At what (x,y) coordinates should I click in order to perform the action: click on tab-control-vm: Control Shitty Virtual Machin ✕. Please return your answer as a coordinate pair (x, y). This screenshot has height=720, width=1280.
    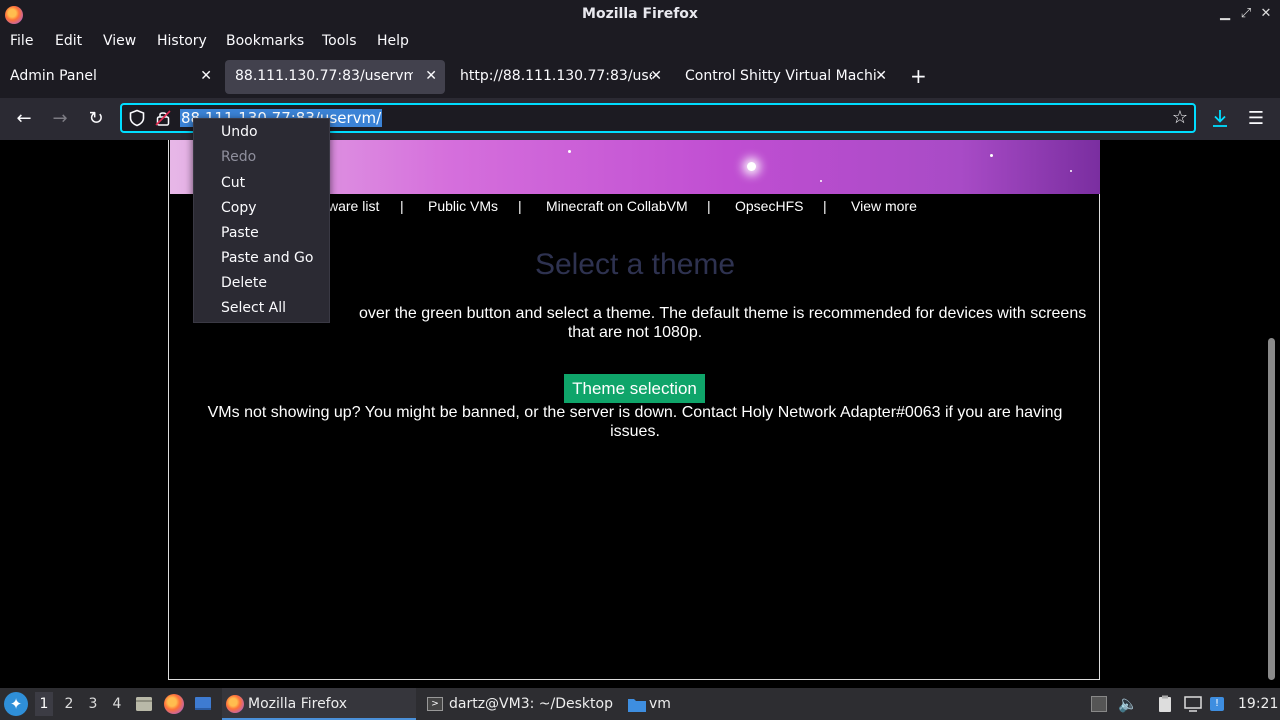
    Looking at the image, I should click on (785, 77).